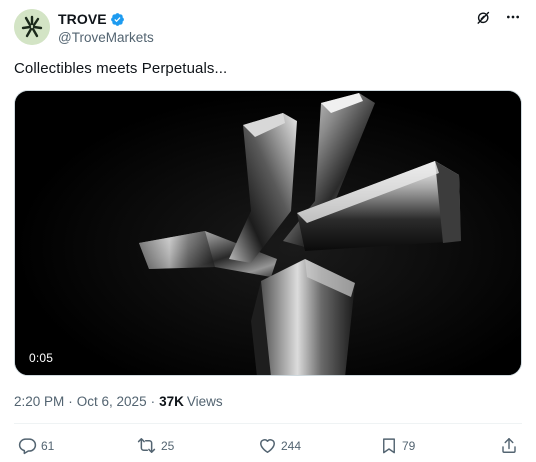 The width and height of the screenshot is (536, 462). What do you see at coordinates (82, 19) in the screenshot?
I see `display-name: TROVE` at bounding box center [82, 19].